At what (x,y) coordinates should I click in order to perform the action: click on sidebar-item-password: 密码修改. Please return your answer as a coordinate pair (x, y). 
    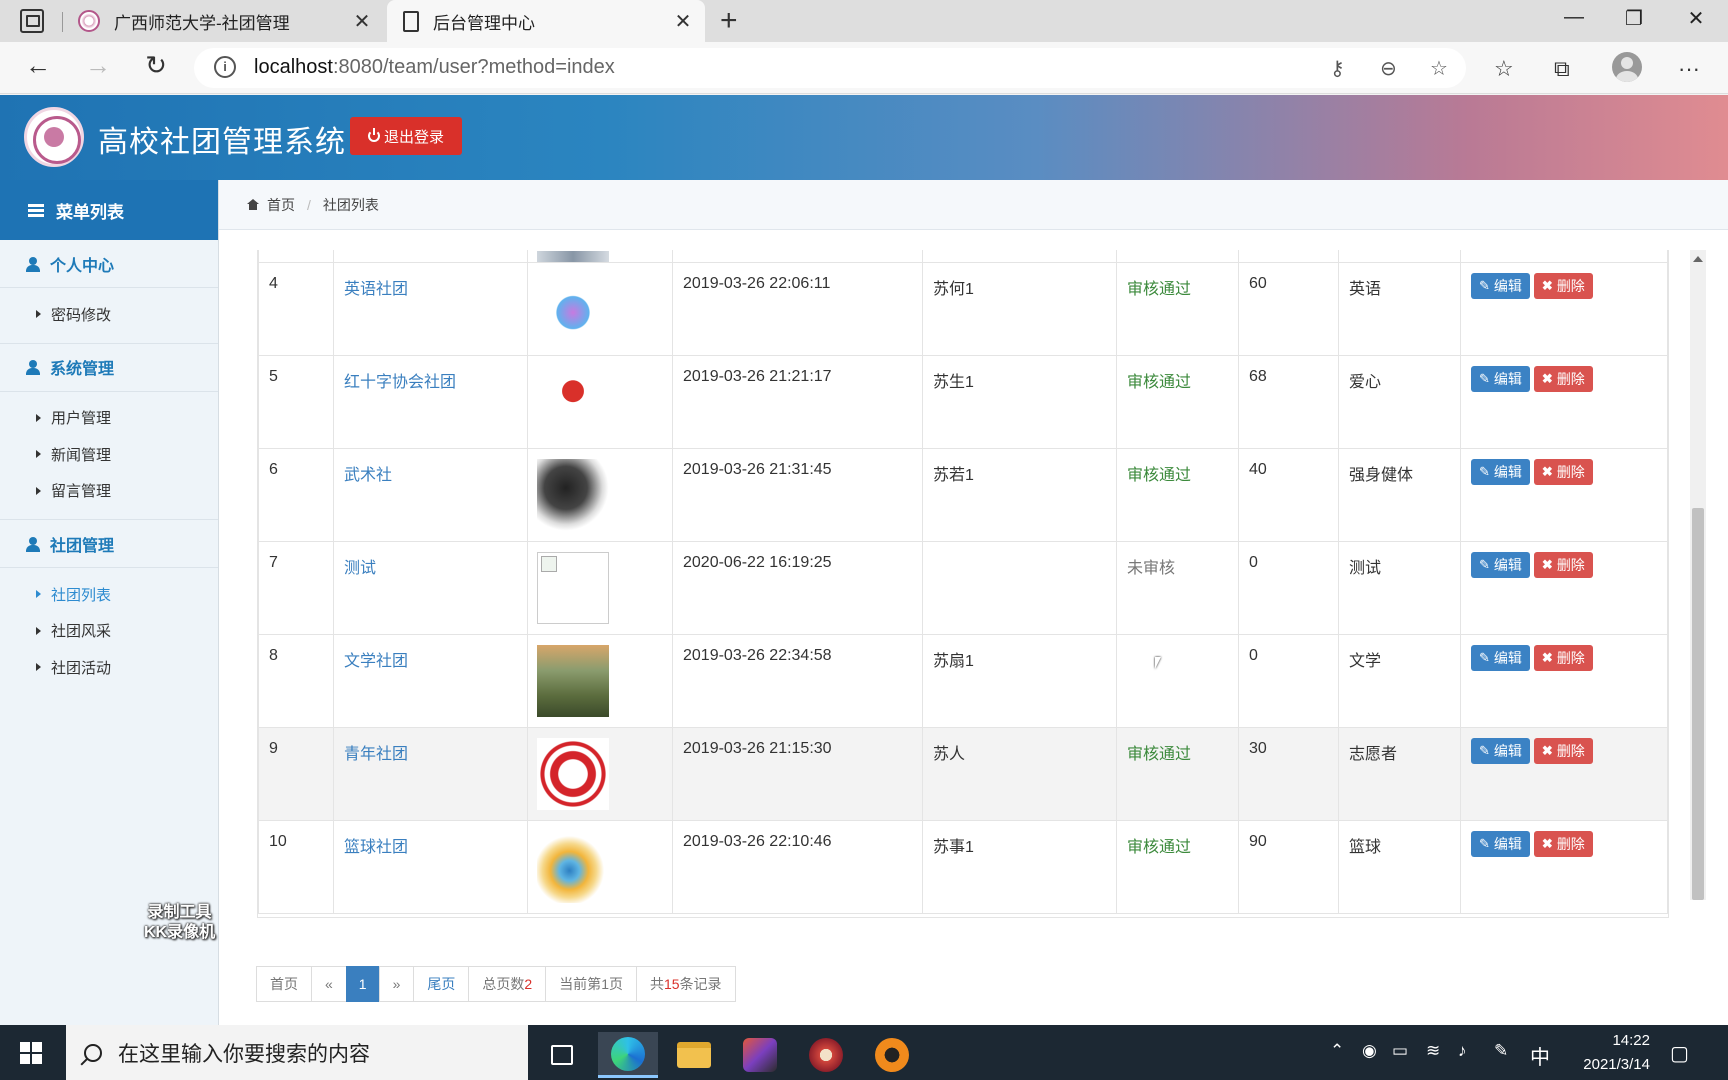
    Looking at the image, I should click on (109, 314).